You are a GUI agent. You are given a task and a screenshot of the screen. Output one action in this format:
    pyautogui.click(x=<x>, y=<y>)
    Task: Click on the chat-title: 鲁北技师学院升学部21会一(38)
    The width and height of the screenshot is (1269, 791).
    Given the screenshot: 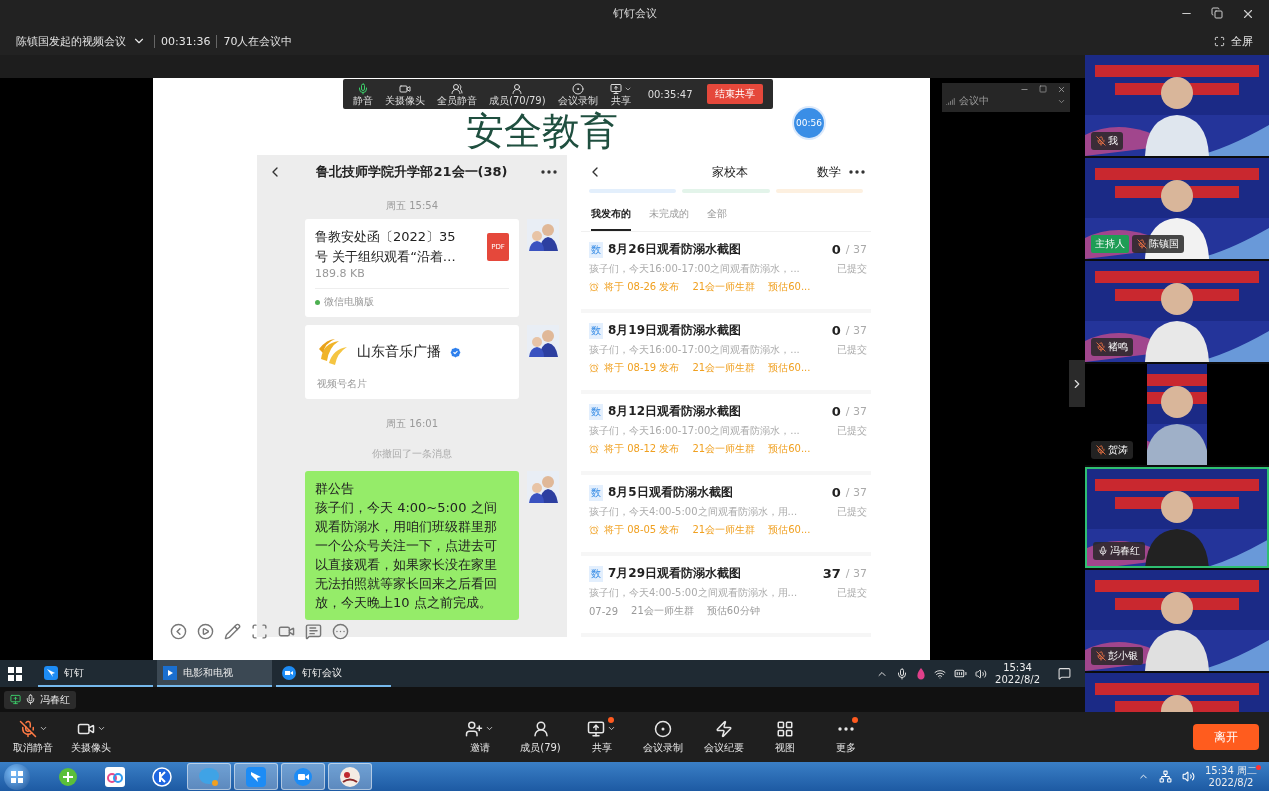 What is the action you would take?
    pyautogui.click(x=412, y=172)
    